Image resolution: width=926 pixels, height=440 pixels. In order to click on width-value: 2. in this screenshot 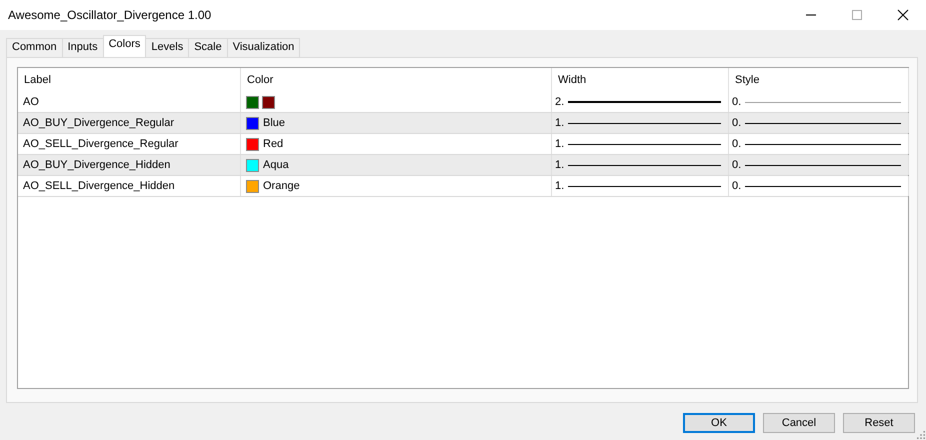, I will do `click(559, 102)`.